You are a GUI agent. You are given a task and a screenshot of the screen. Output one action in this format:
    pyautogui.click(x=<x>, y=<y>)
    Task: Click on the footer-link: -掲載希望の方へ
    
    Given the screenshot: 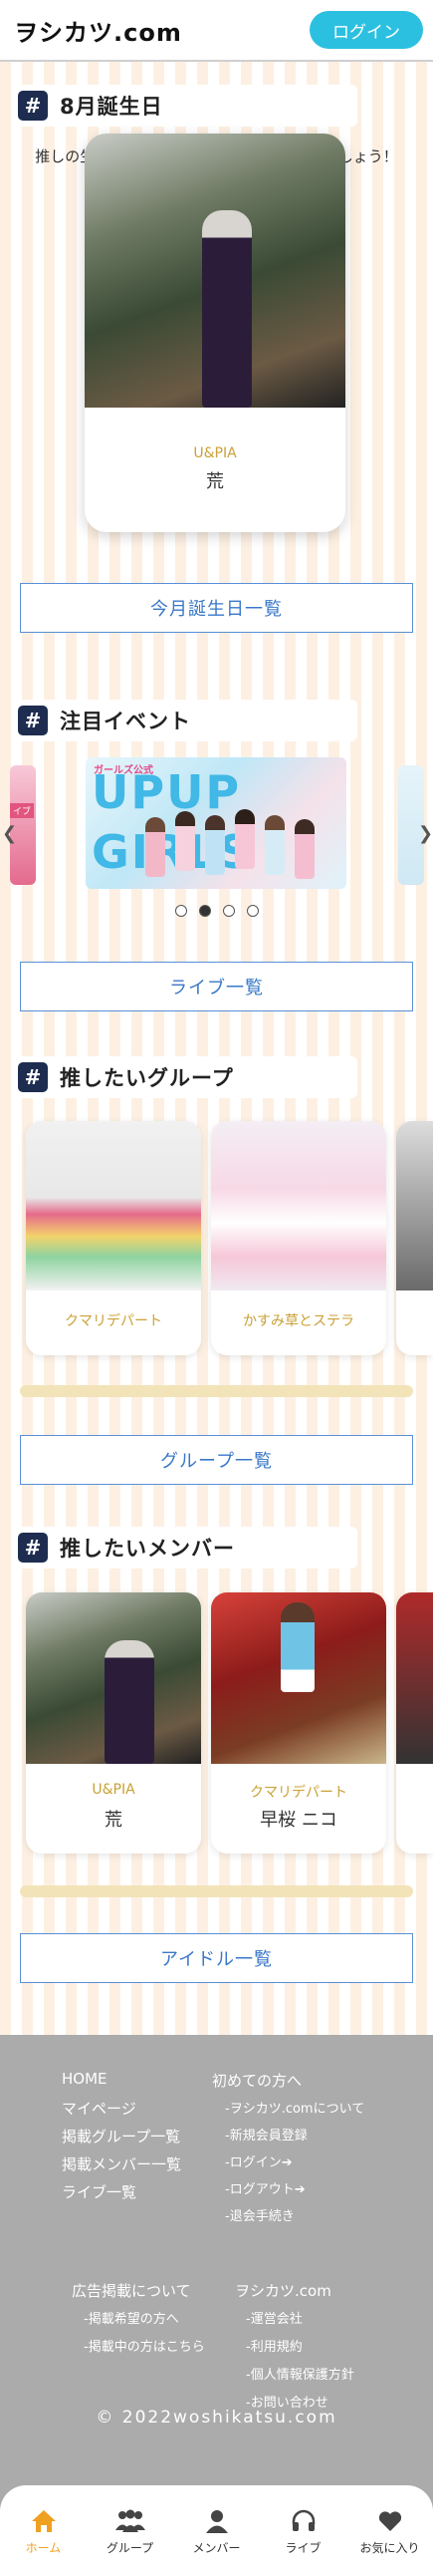 What is the action you would take?
    pyautogui.click(x=131, y=2317)
    